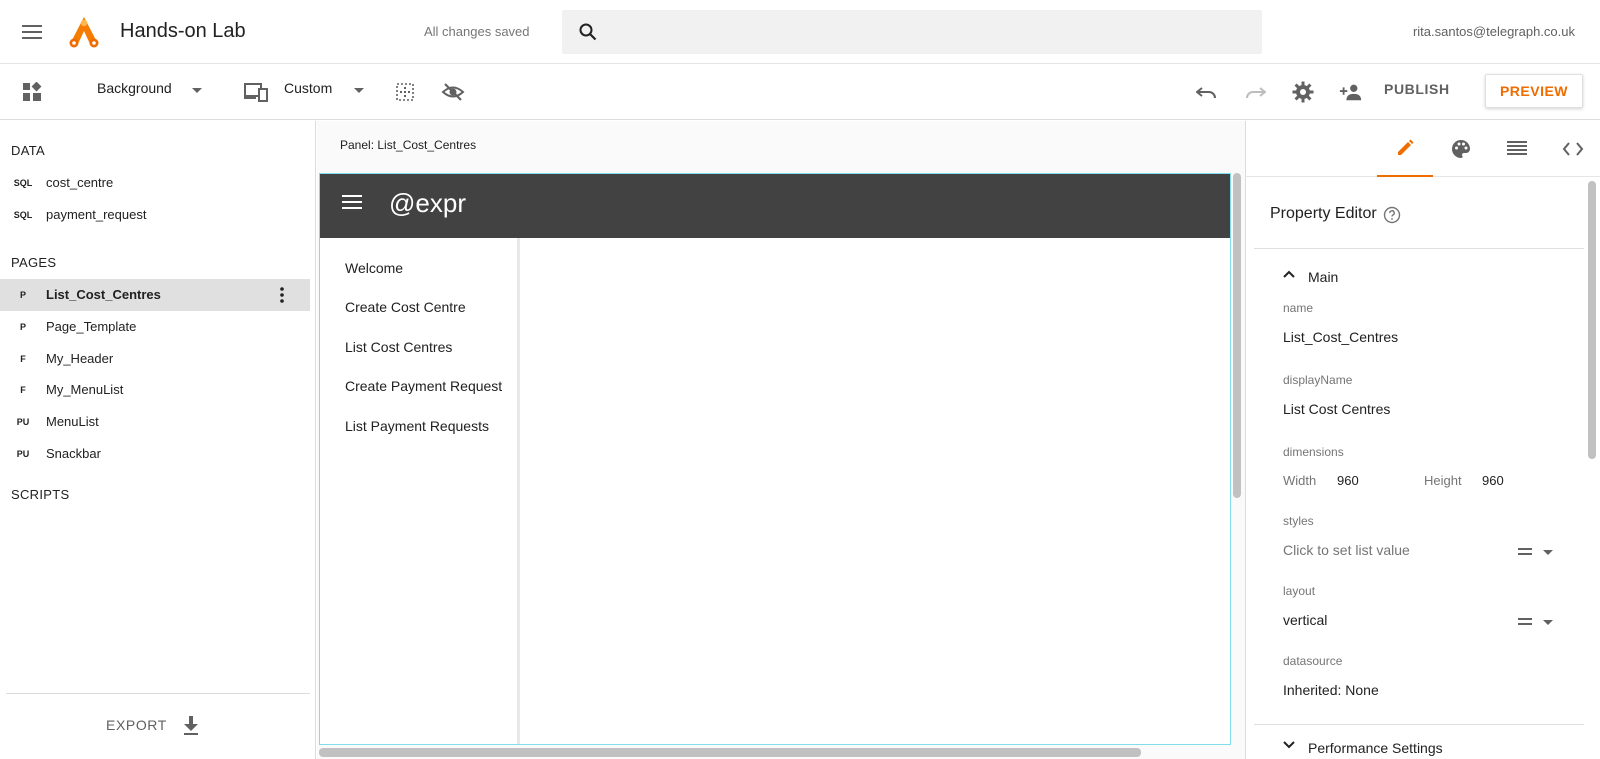 The width and height of the screenshot is (1600, 759). I want to click on styles-dropdown-caret-icon, so click(1548, 552).